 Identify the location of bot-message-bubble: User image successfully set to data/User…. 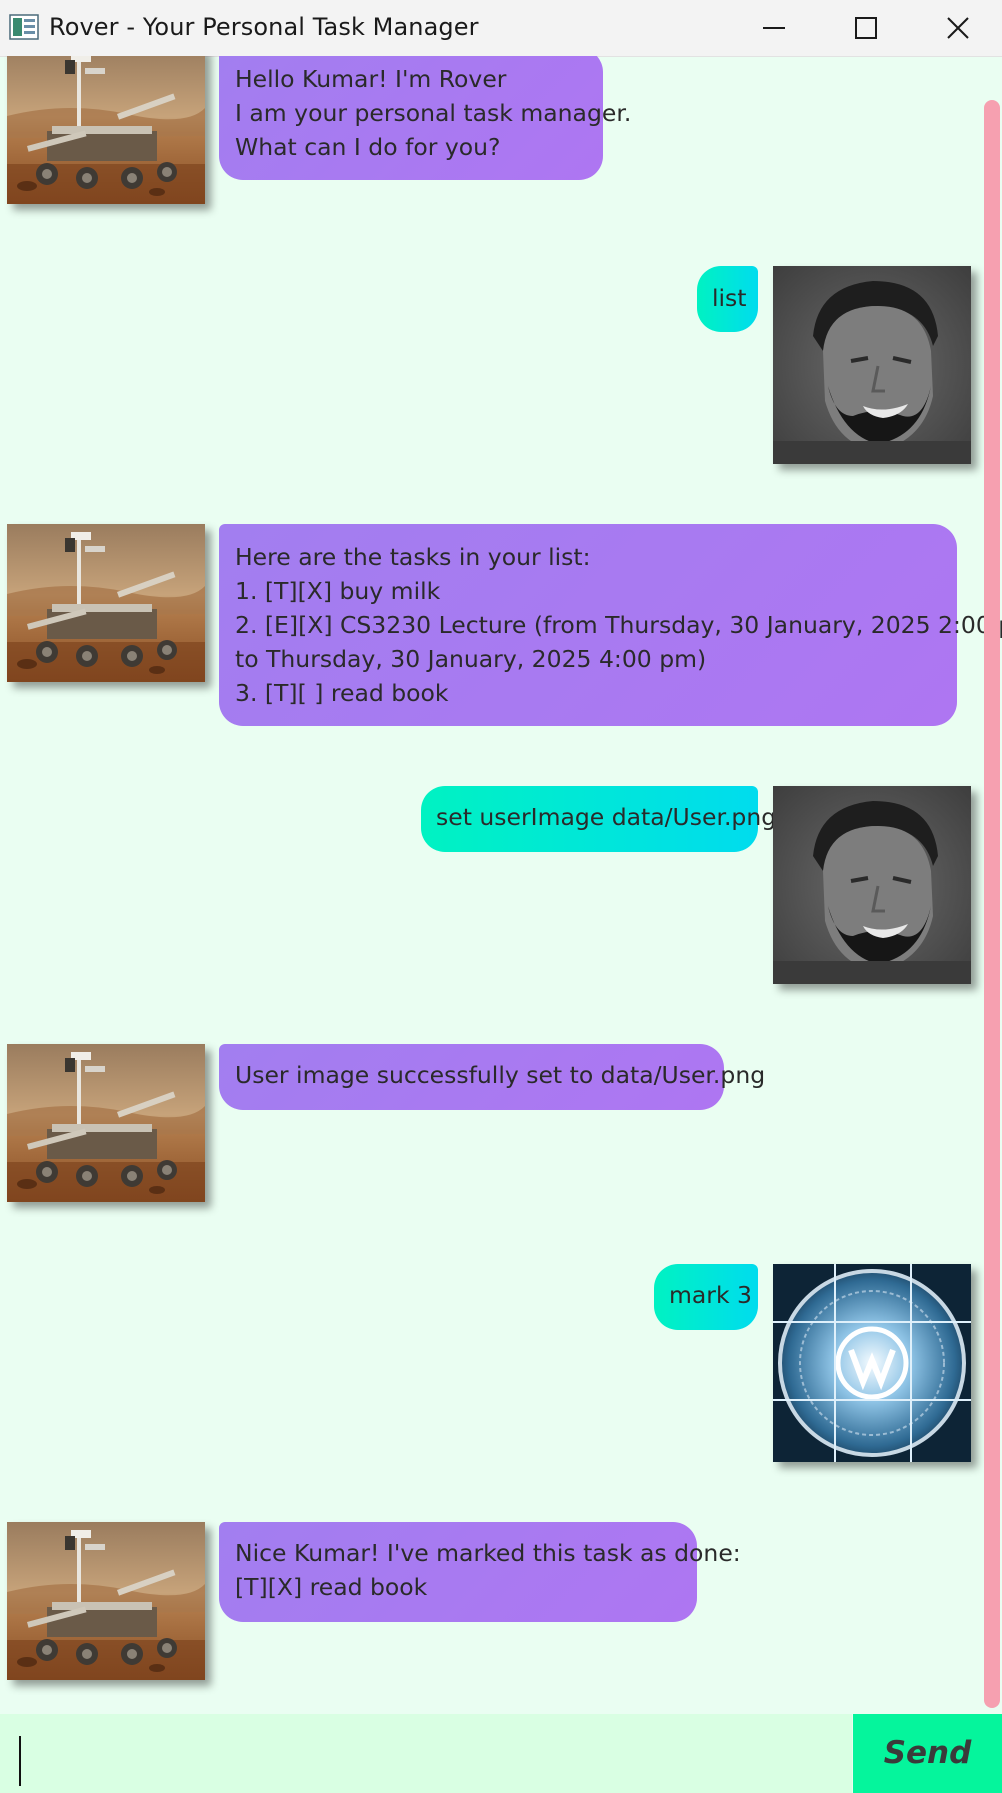
(492, 1077).